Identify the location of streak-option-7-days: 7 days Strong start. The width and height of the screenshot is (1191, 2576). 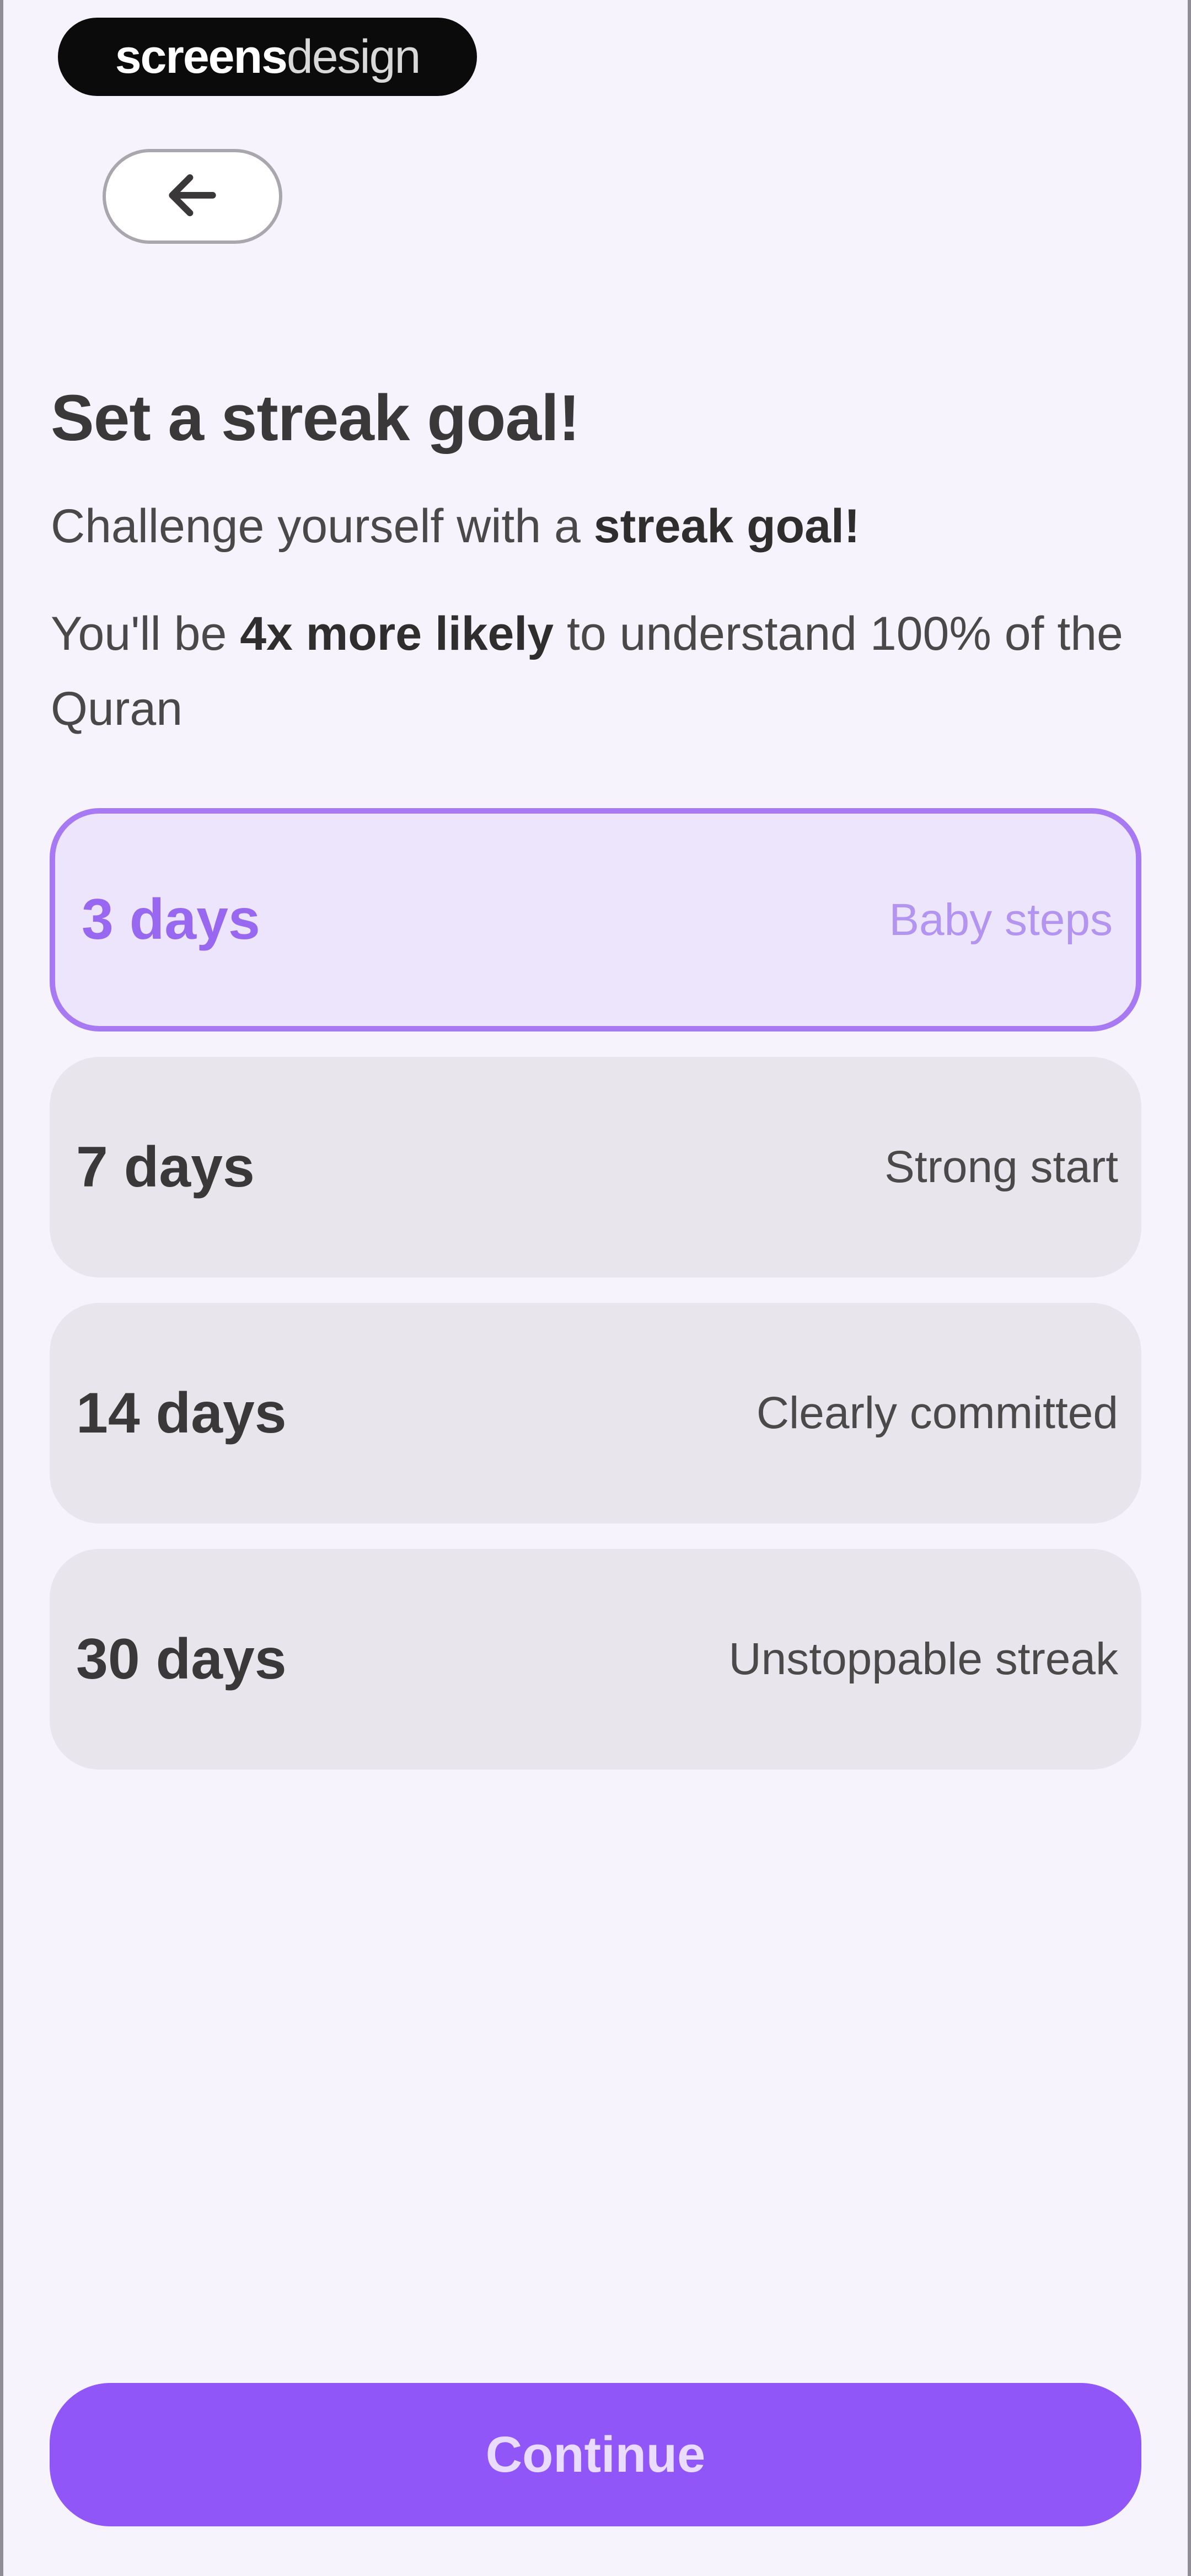
(595, 1167).